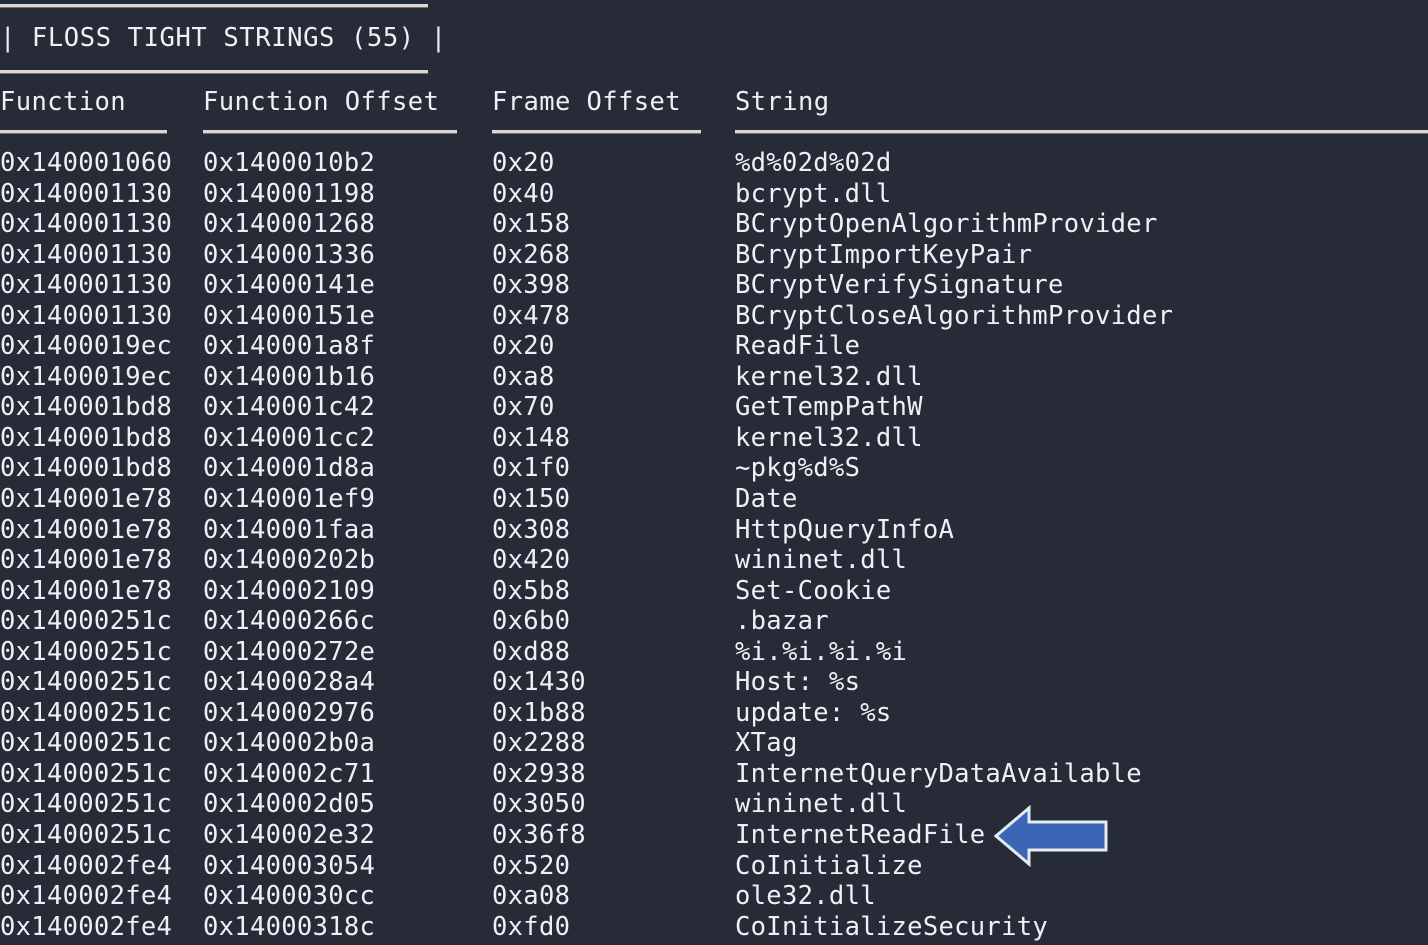 This screenshot has height=945, width=1428. Describe the element at coordinates (714, 377) in the screenshot. I see `table-row: 0x1400019ec 0x140001b16 0xa8 kernel32.dll` at that location.